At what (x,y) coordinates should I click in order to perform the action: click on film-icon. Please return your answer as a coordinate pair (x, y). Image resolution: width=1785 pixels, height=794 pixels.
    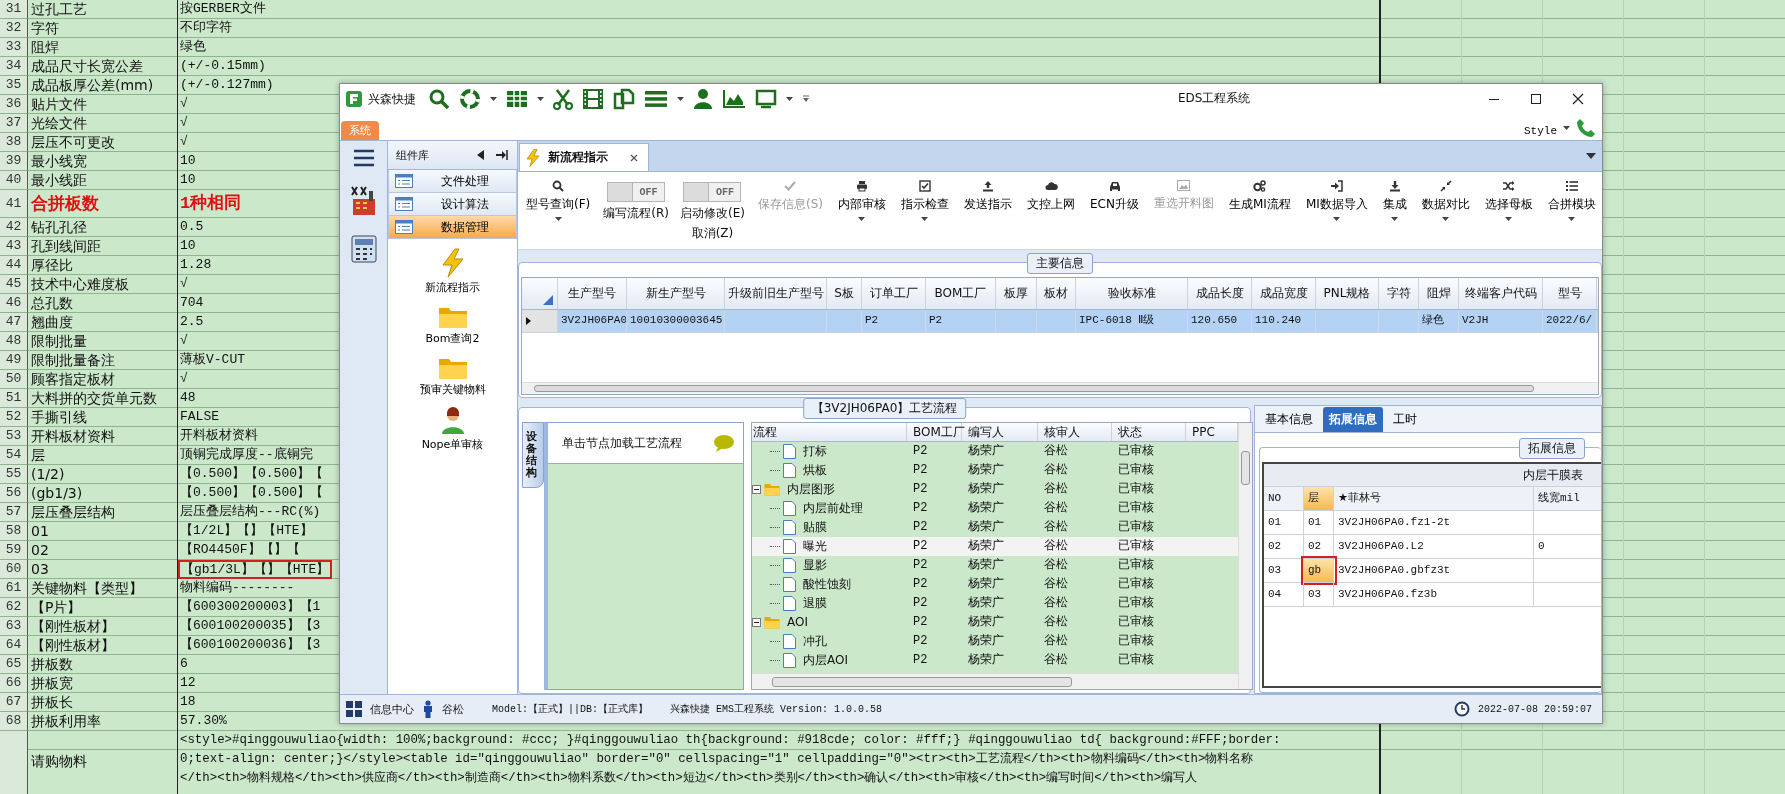
    Looking at the image, I should click on (593, 99).